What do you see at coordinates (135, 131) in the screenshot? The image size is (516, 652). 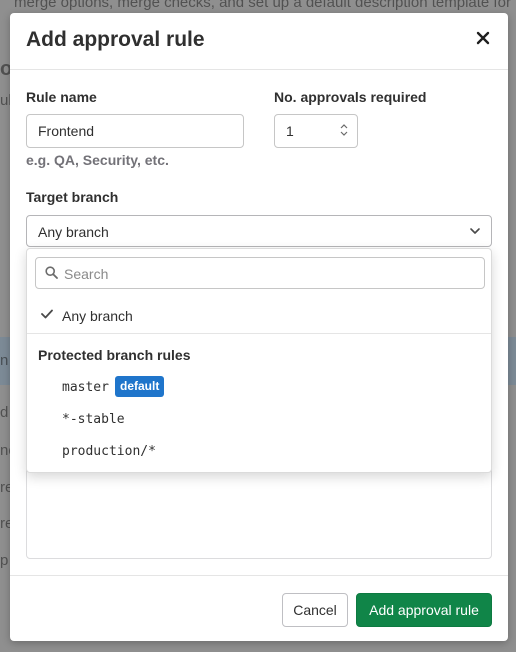 I see `rule-name-input` at bounding box center [135, 131].